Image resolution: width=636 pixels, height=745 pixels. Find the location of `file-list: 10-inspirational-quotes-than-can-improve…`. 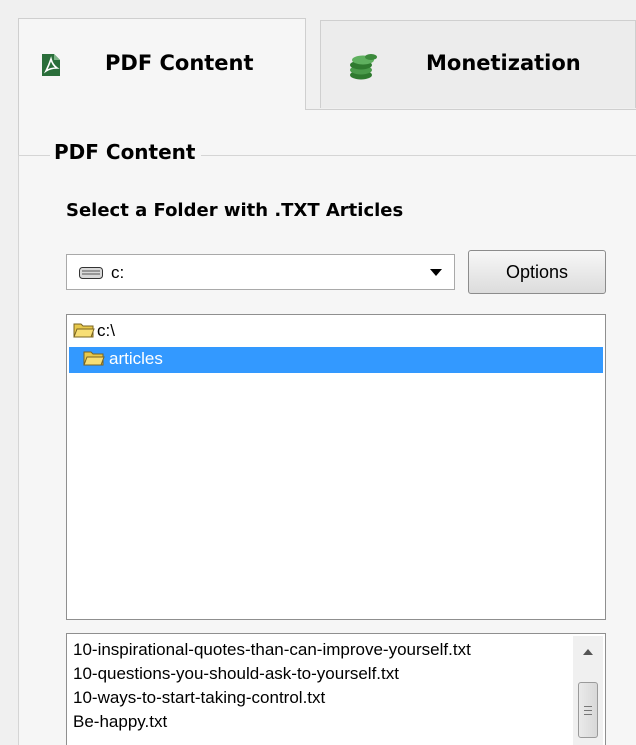

file-list: 10-inspirational-quotes-than-can-improve… is located at coordinates (336, 689).